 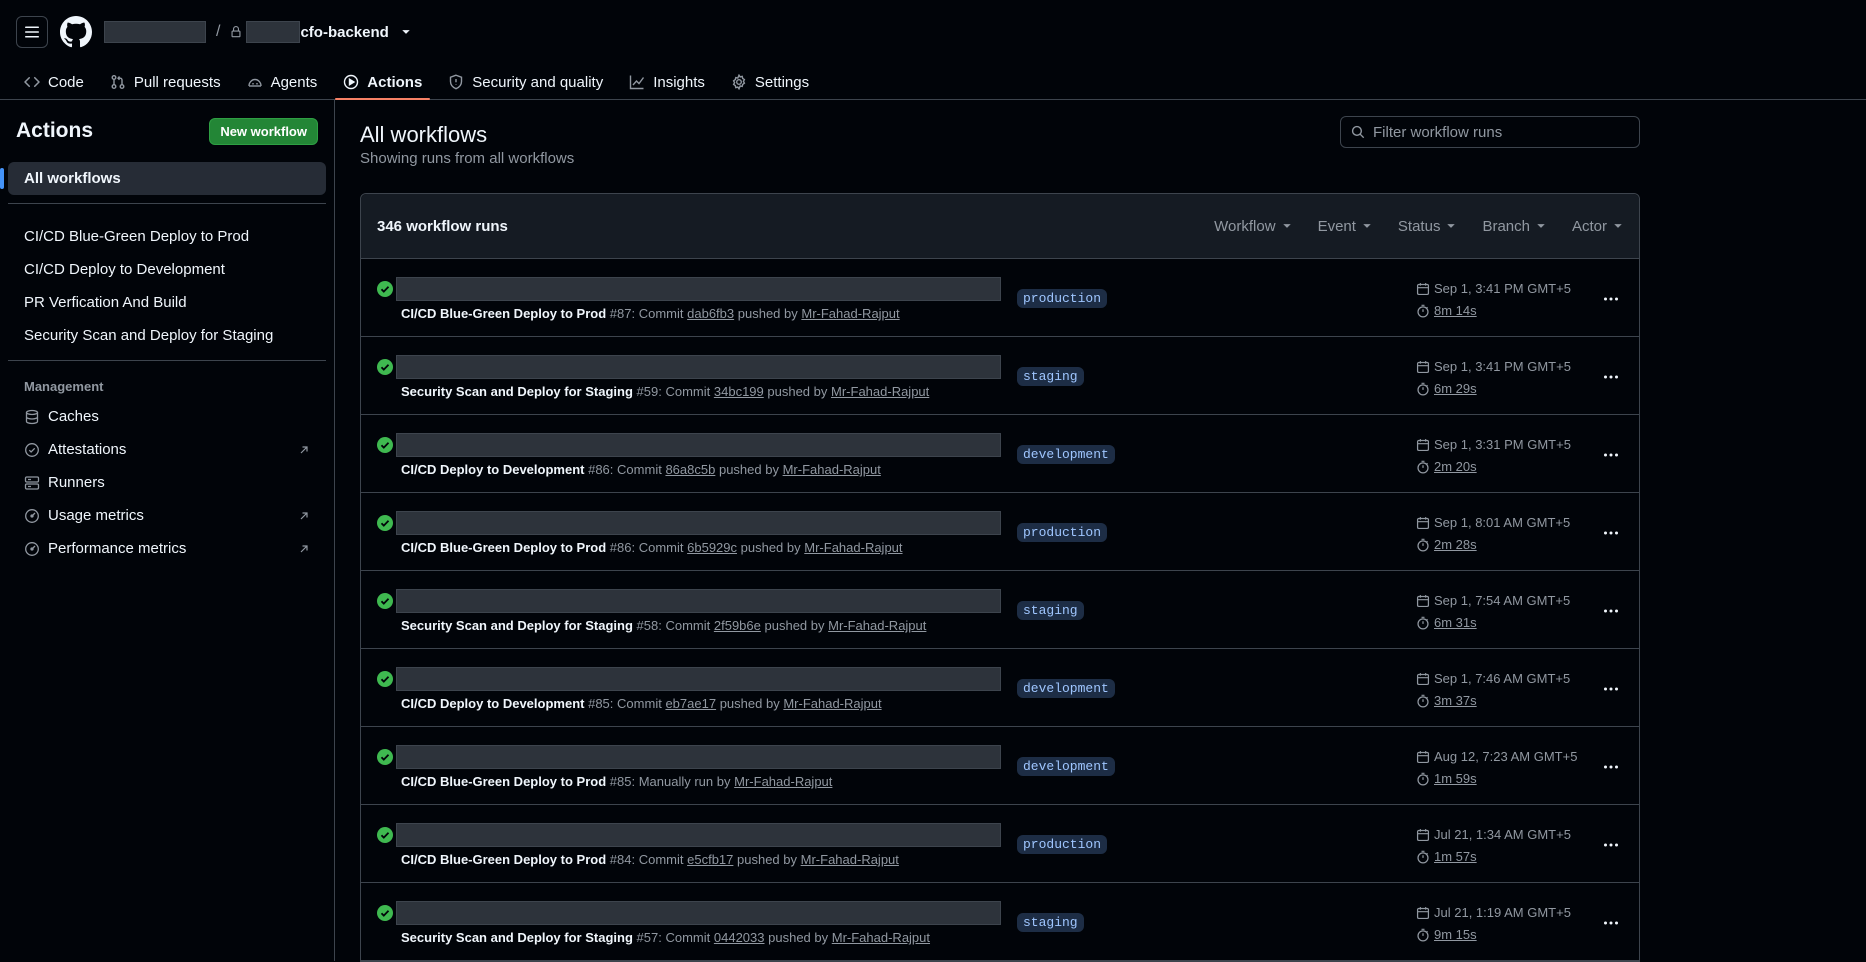 I want to click on gear-icon, so click(x=739, y=82).